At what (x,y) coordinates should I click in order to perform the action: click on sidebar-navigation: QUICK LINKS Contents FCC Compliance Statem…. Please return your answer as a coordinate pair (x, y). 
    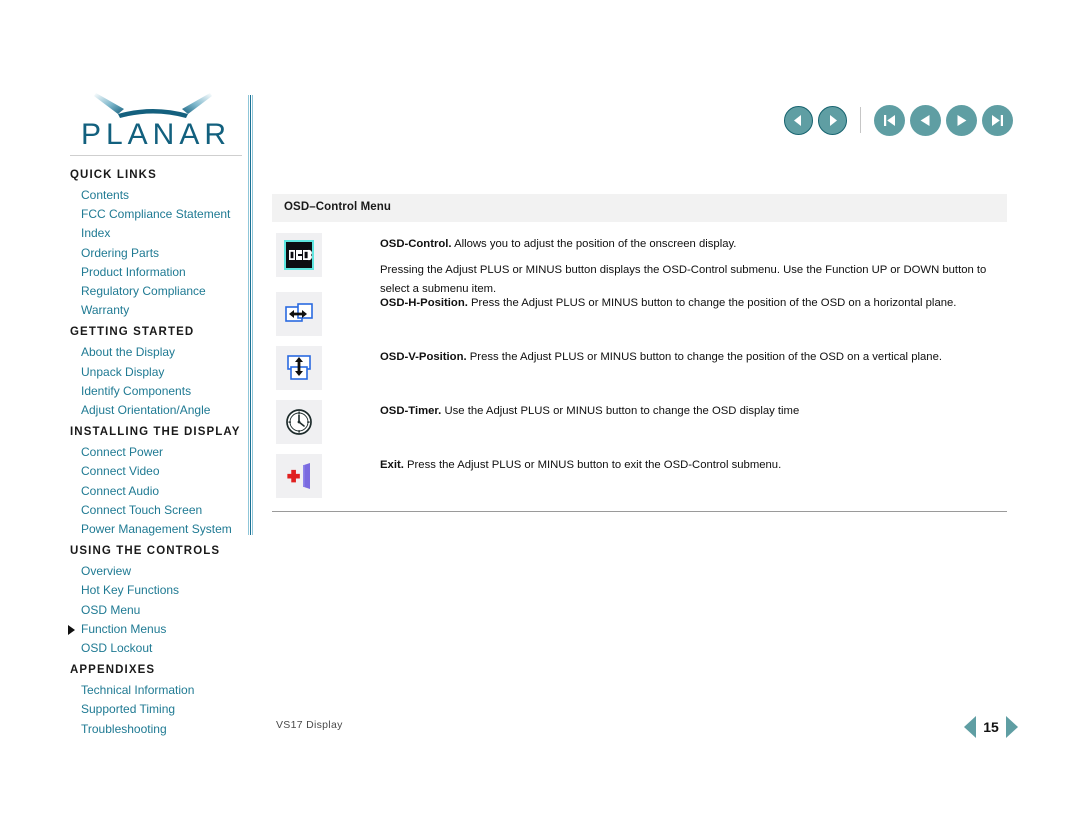
    Looking at the image, I should click on (158, 454).